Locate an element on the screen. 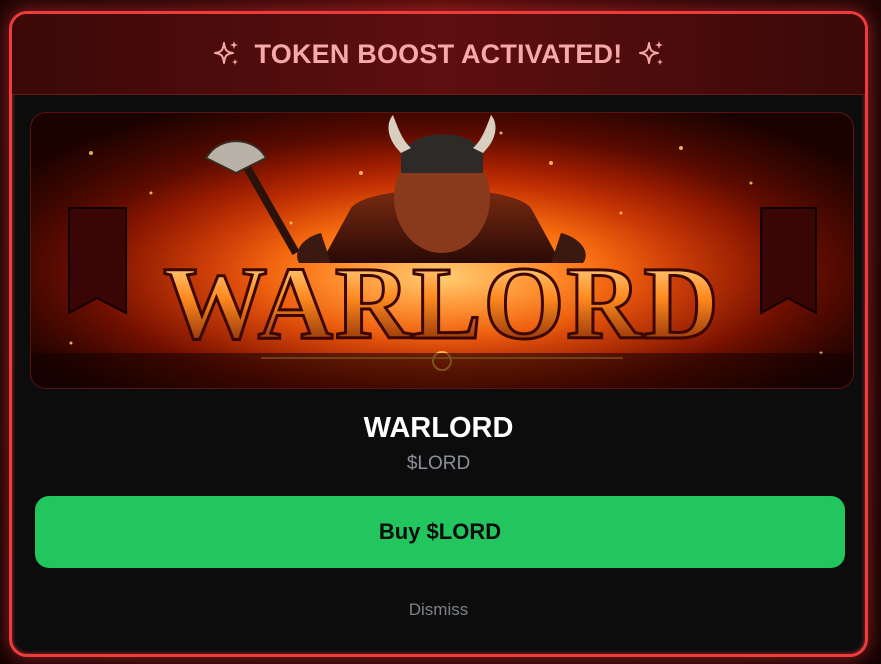 The image size is (881, 664). header-title: TOKEN BOOST ACTIVATED! is located at coordinates (438, 53).